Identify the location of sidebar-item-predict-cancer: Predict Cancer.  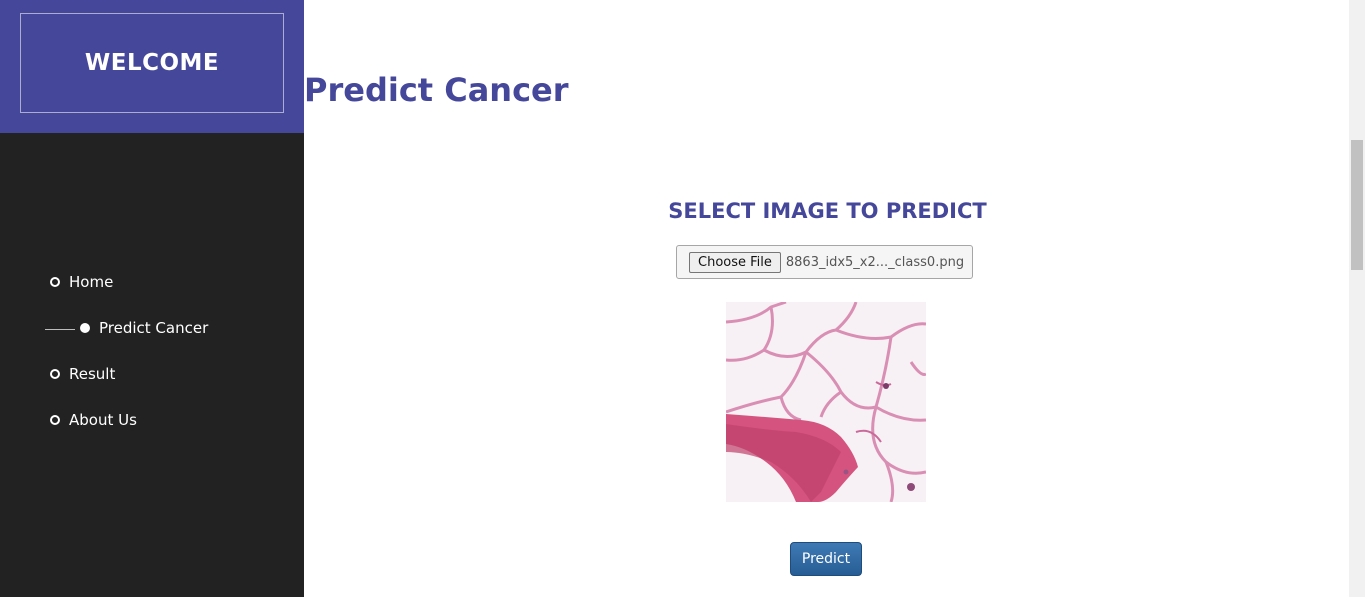
(152, 331).